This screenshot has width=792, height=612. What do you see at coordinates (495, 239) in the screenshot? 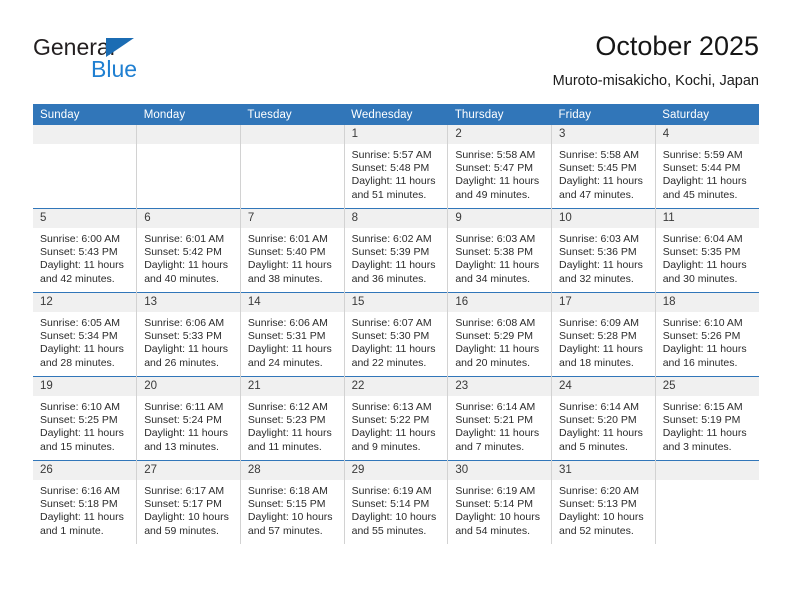
I see `day-detail-line: Sunrise: 6:03 AM` at bounding box center [495, 239].